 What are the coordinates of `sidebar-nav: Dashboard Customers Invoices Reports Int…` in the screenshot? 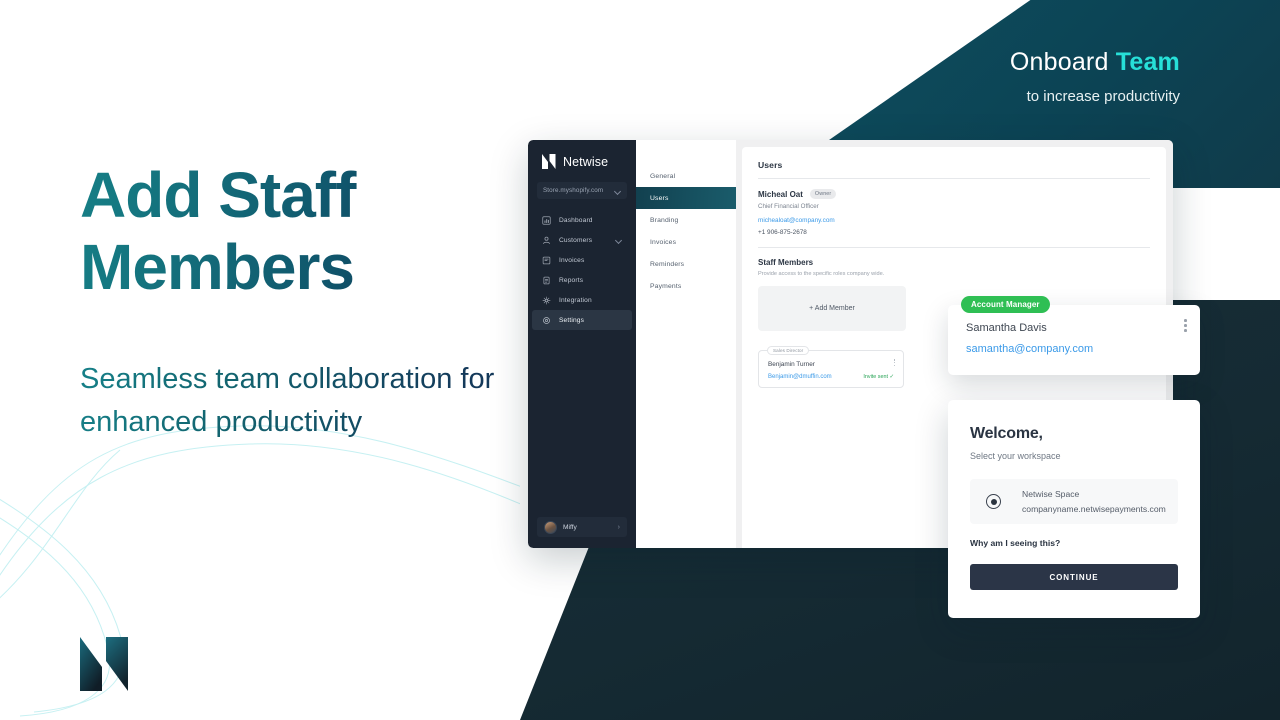 It's located at (582, 270).